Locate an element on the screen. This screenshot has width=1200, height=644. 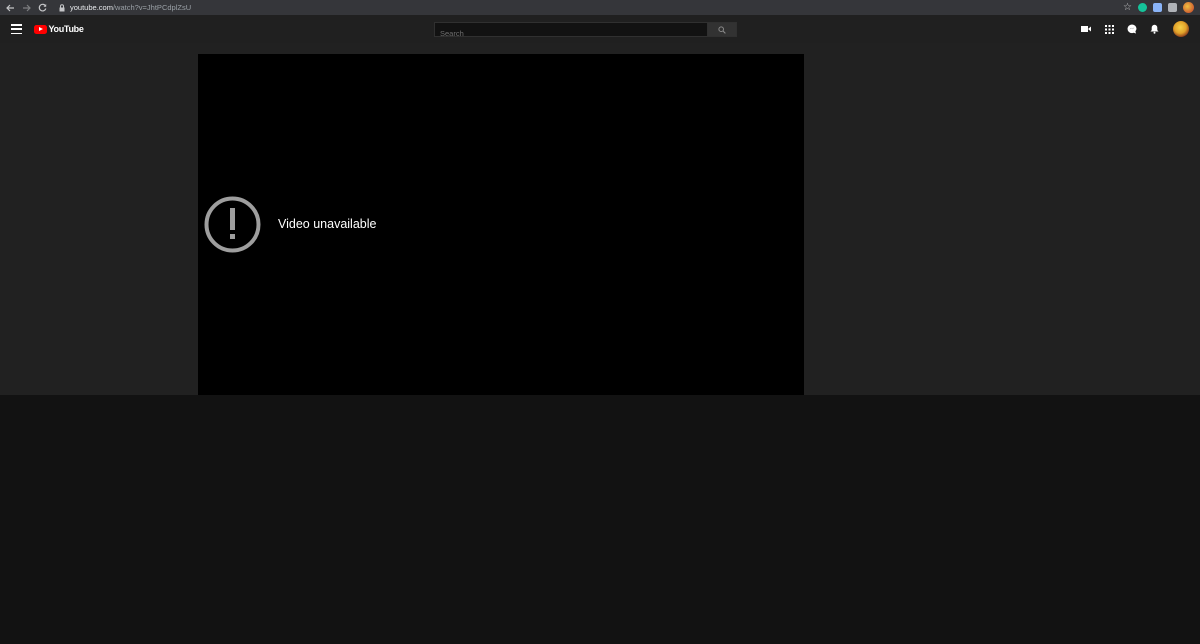
url-path: /watch?v=JhtPCdplZsU is located at coordinates (152, 7).